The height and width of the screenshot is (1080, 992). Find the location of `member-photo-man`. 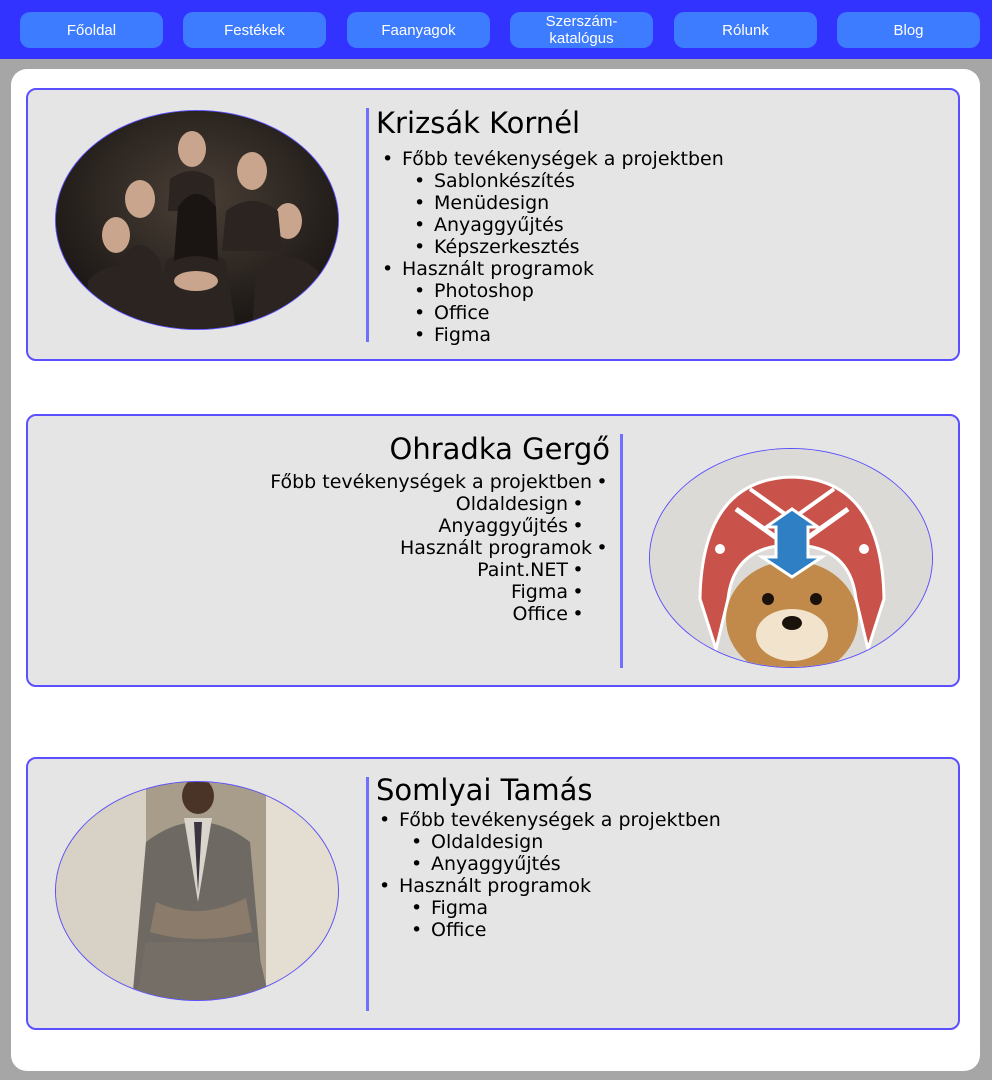

member-photo-man is located at coordinates (197, 891).